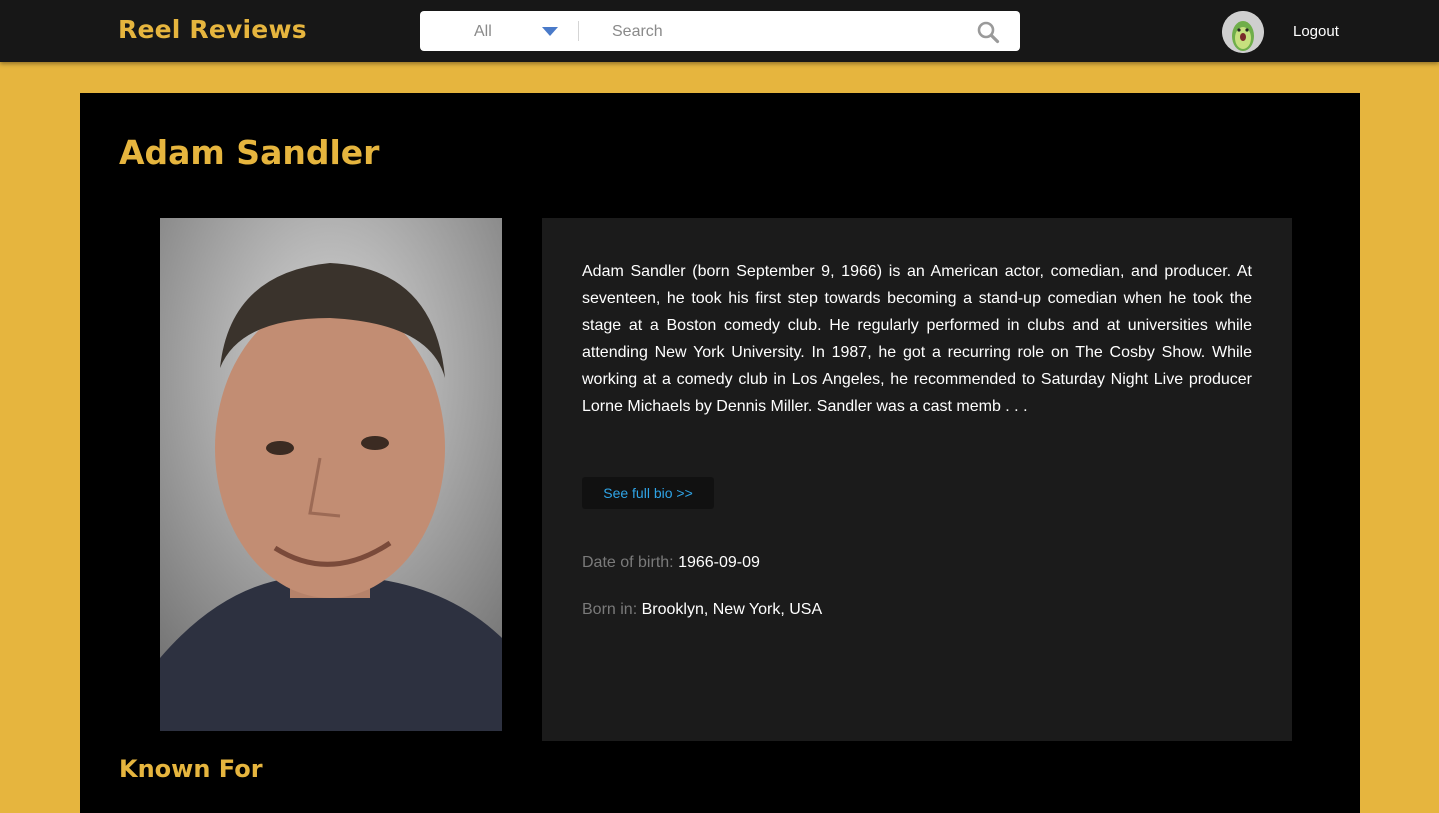  What do you see at coordinates (988, 32) in the screenshot?
I see `search-icon` at bounding box center [988, 32].